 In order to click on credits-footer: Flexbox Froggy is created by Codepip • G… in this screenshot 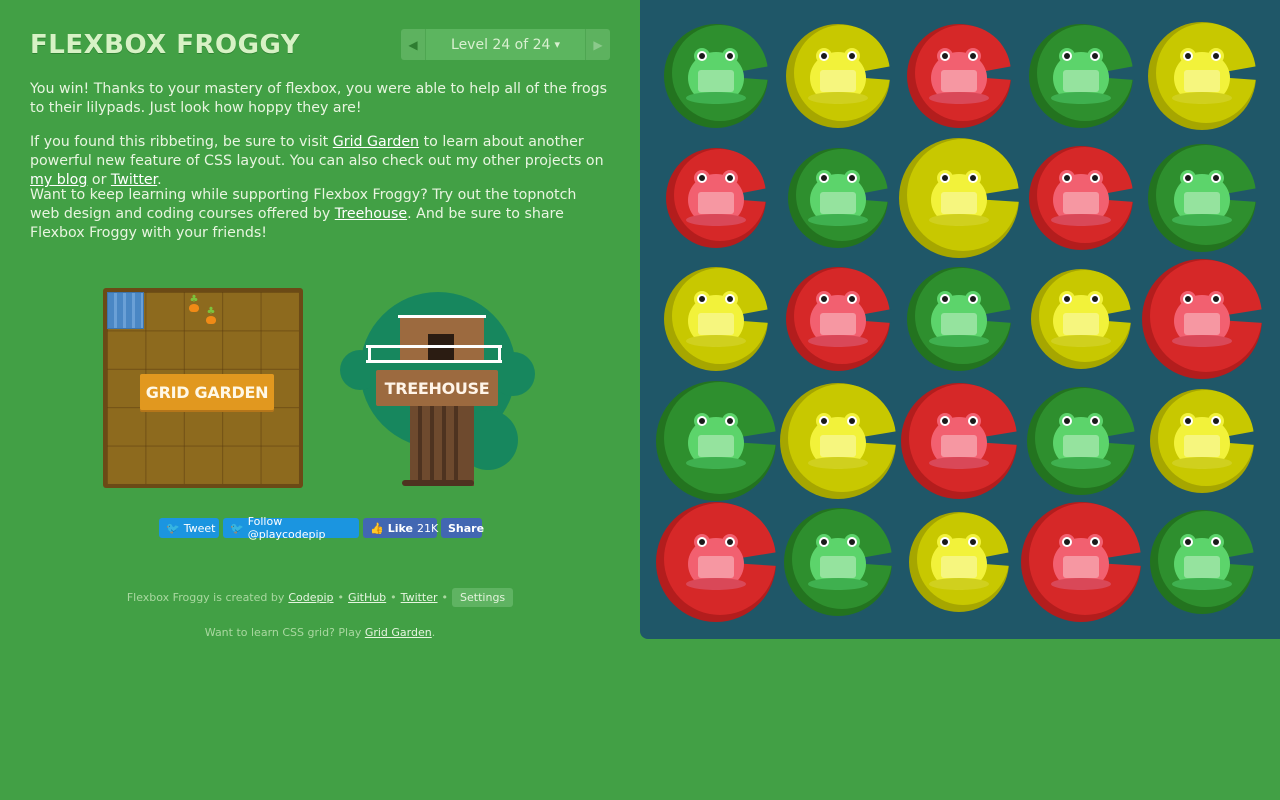, I will do `click(320, 597)`.